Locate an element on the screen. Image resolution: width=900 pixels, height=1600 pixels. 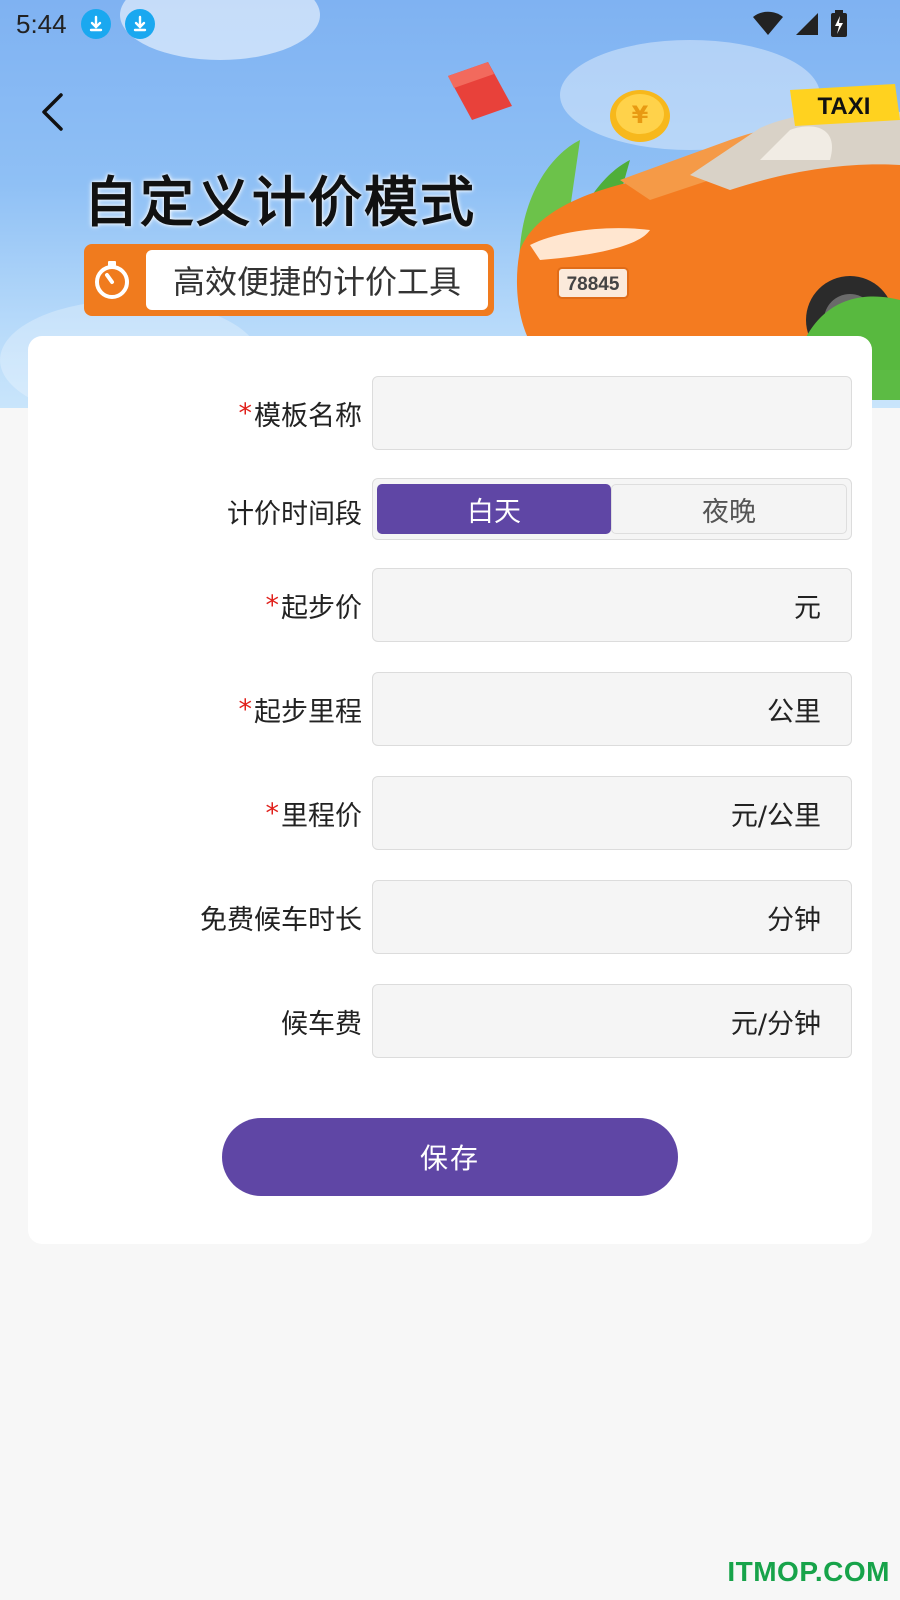
distance-price-row: * 里程价 元/公里 is located at coordinates (450, 813).